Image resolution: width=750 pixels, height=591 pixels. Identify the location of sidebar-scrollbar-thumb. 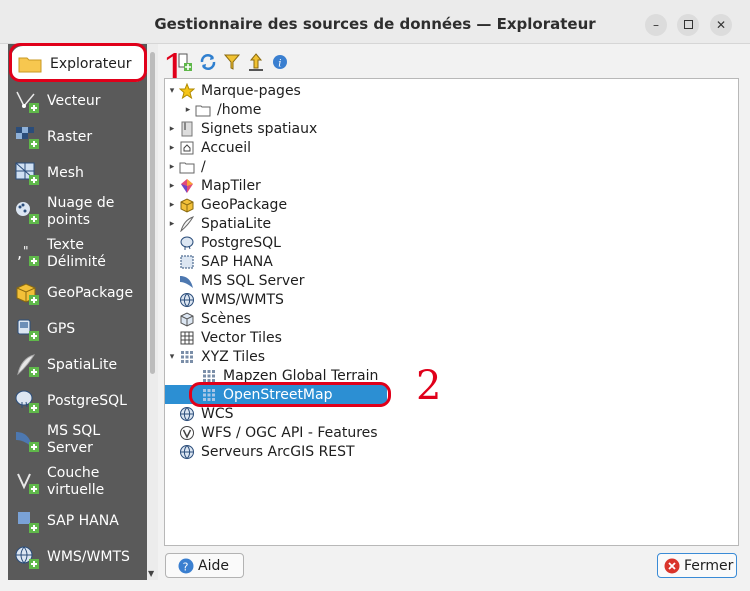
(152, 213).